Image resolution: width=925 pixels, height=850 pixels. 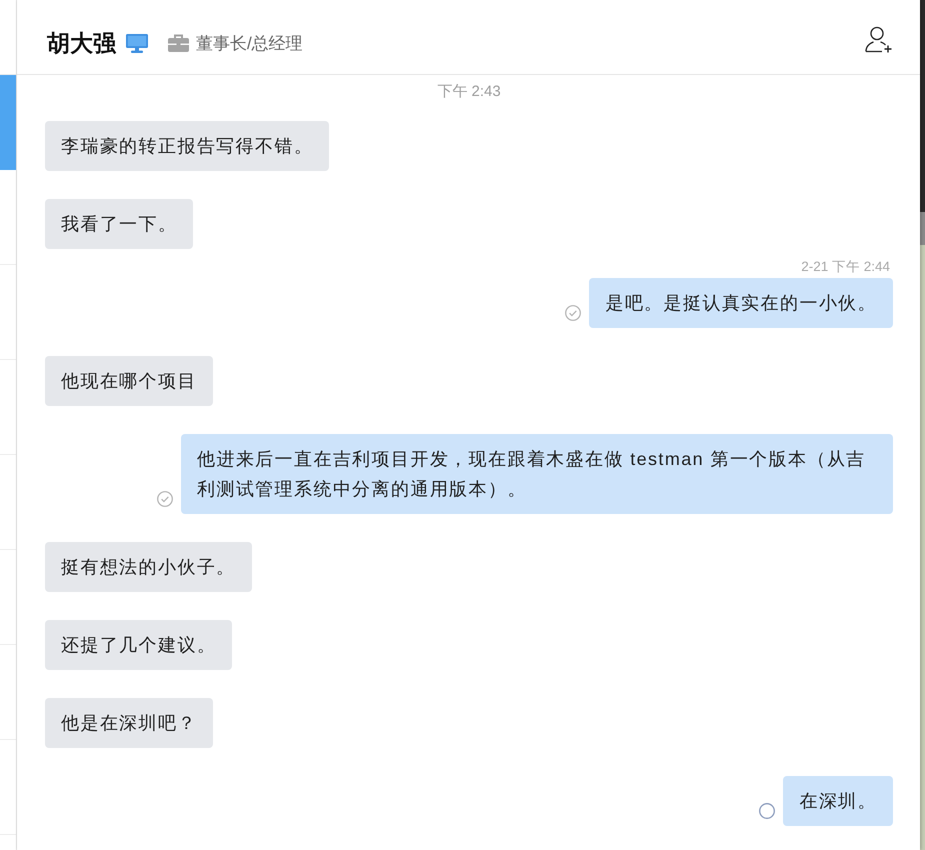 I want to click on monitor-icon, so click(x=137, y=43).